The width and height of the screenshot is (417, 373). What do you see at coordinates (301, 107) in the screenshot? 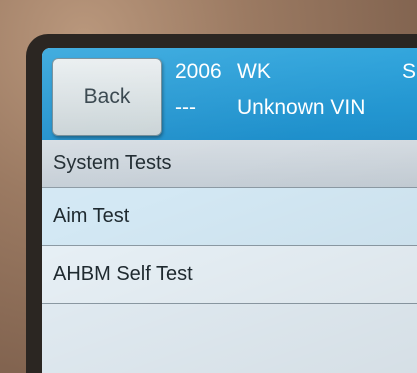
I see `vin-label: Unknown VIN` at bounding box center [301, 107].